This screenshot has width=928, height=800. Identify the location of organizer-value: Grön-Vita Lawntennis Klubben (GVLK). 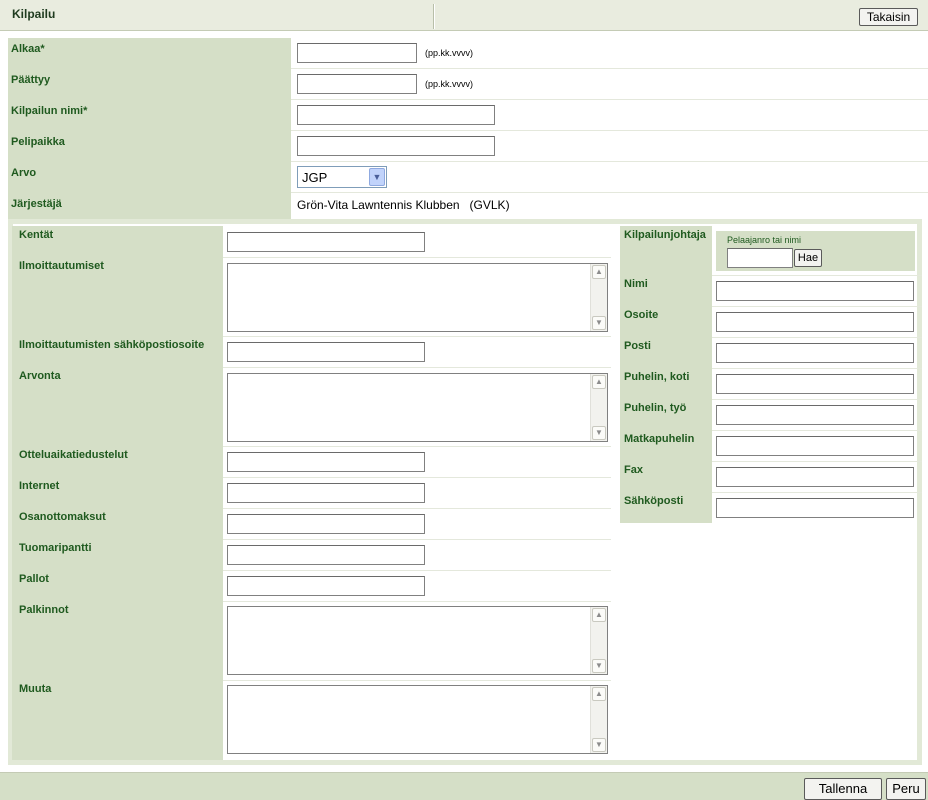
(403, 205).